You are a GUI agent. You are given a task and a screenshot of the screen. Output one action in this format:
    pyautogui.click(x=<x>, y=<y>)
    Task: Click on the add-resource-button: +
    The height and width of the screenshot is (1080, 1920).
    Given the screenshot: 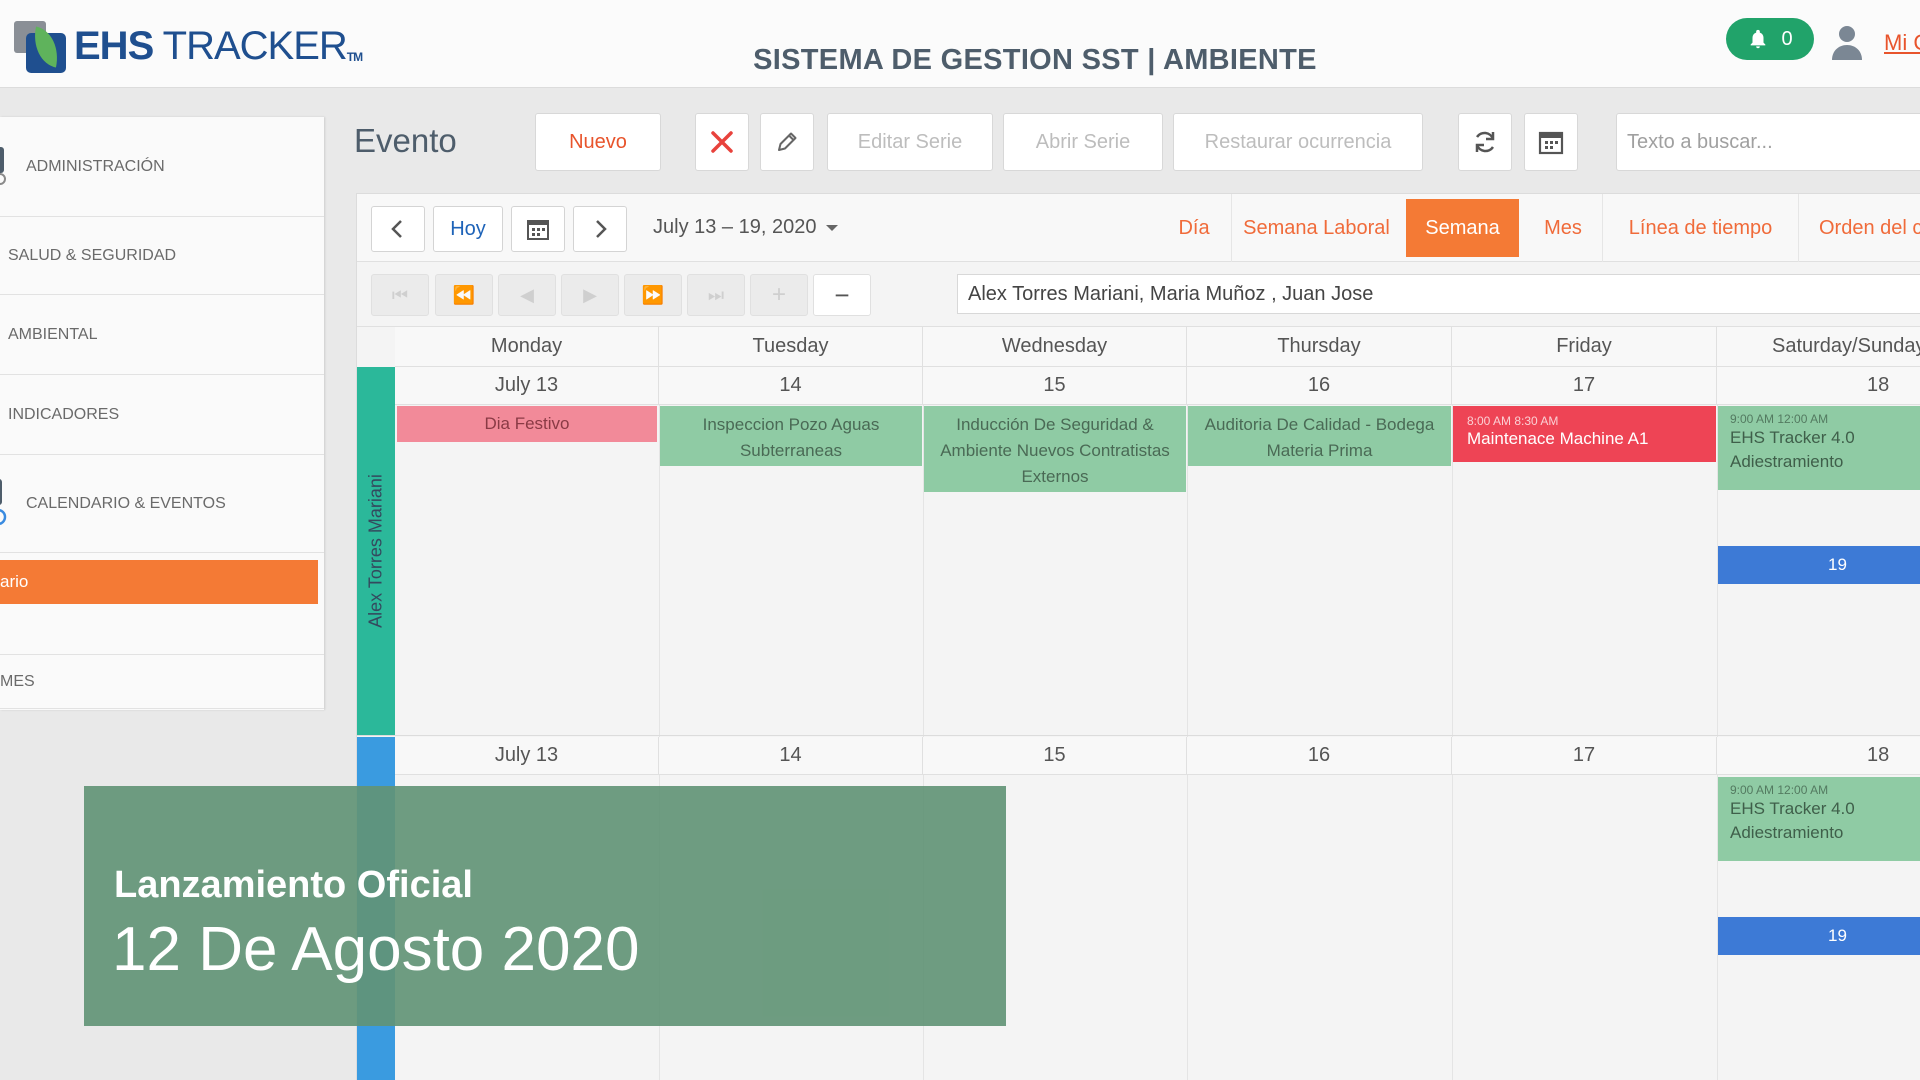 What is the action you would take?
    pyautogui.click(x=779, y=295)
    